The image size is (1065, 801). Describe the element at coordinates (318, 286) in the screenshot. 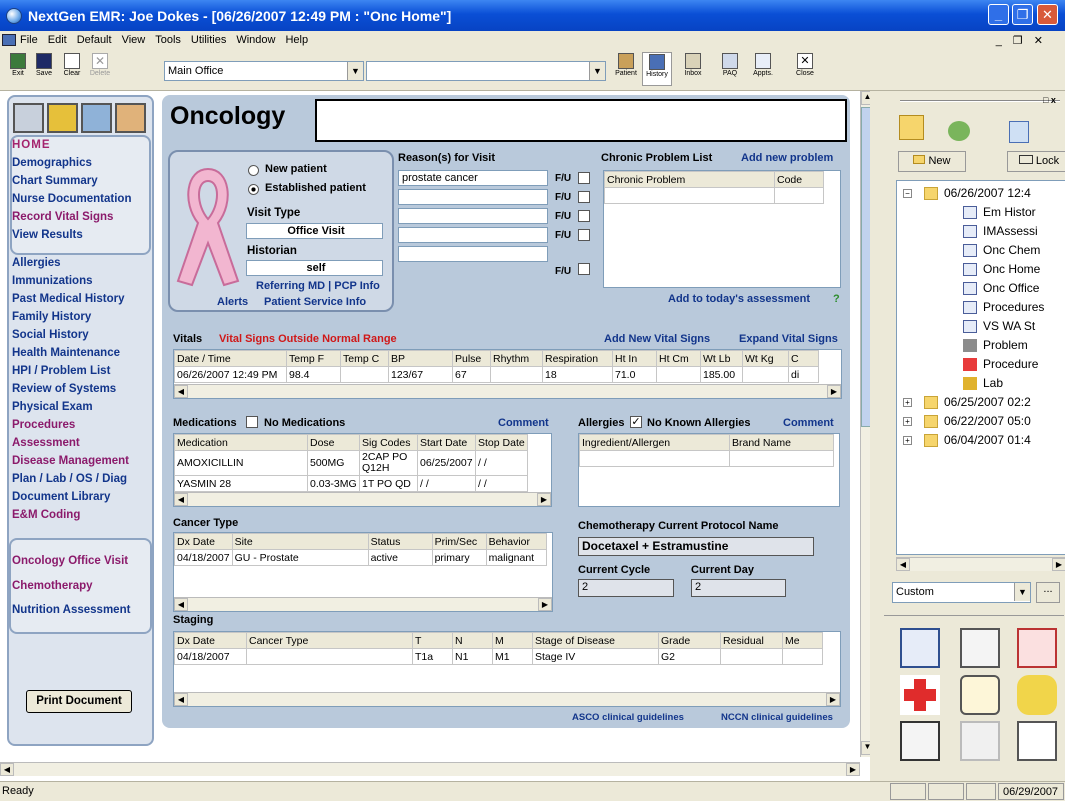

I see `referring-md-link: Referring MD | PCP Info` at that location.